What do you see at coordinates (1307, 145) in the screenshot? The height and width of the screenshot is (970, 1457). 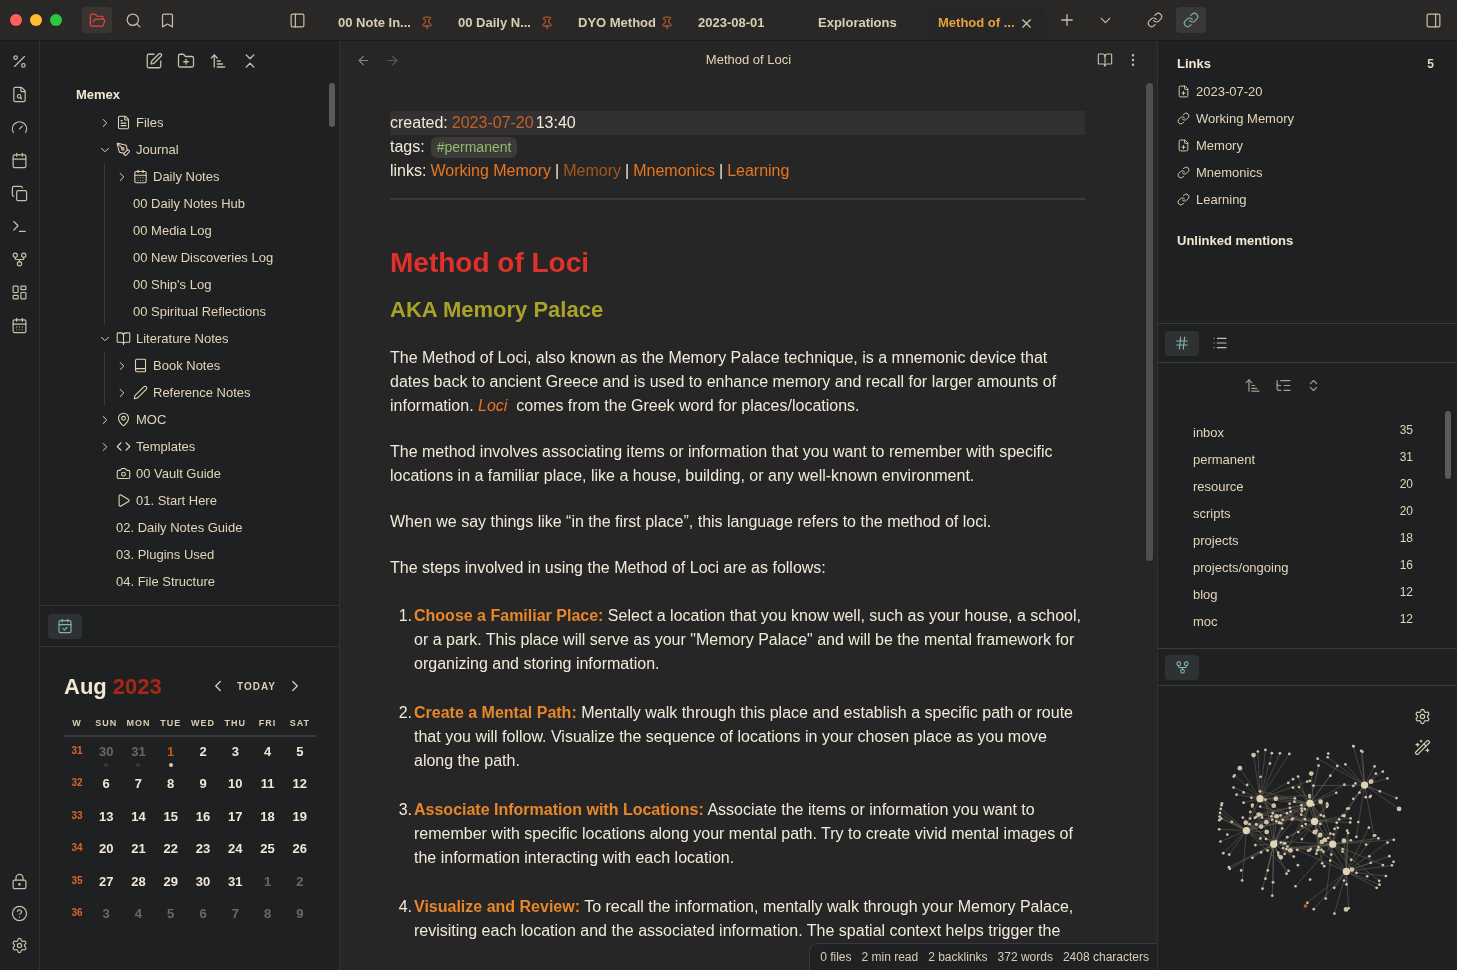 I see `link-item: Memory` at bounding box center [1307, 145].